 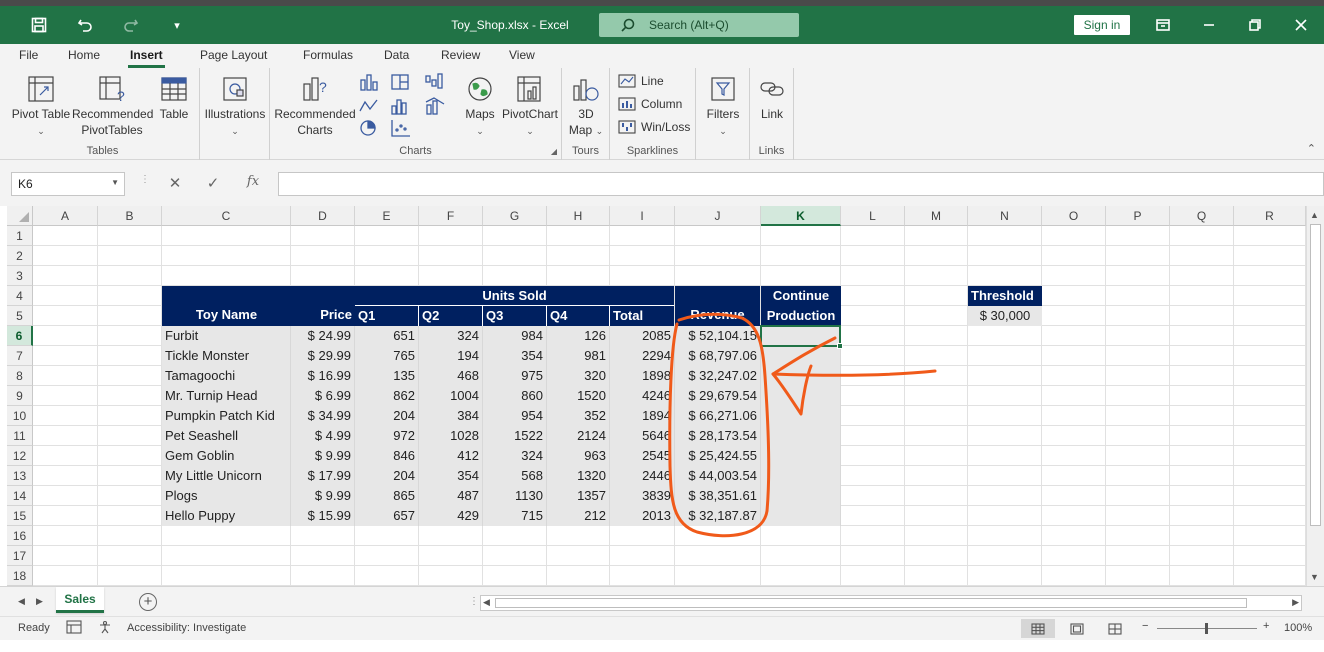 What do you see at coordinates (578, 436) in the screenshot?
I see `cell-q4: 2124` at bounding box center [578, 436].